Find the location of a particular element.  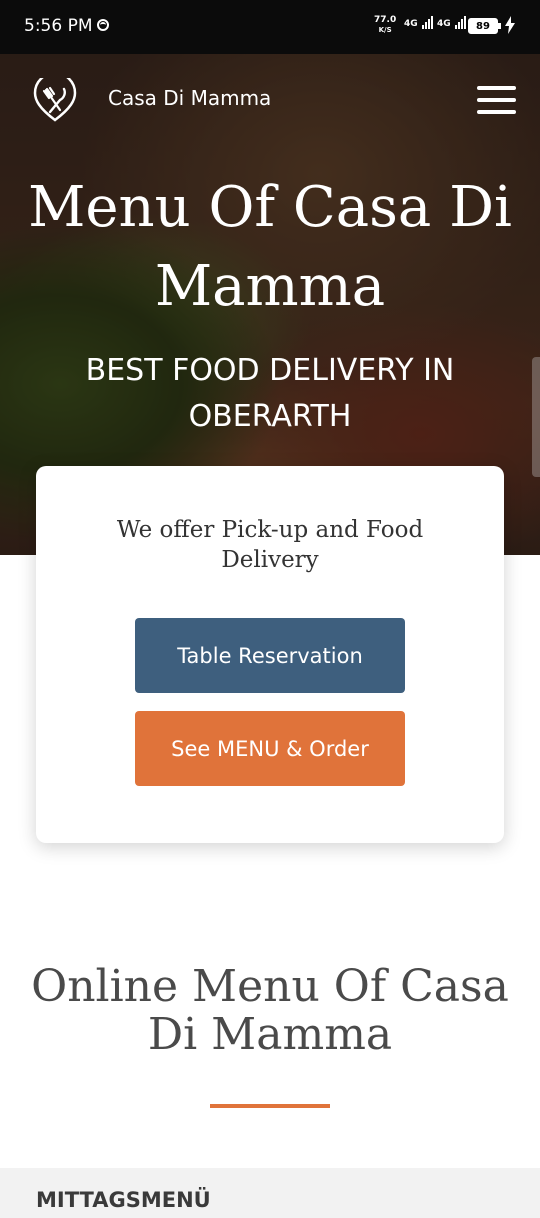

network-speed-value: 77.0 is located at coordinates (385, 20).